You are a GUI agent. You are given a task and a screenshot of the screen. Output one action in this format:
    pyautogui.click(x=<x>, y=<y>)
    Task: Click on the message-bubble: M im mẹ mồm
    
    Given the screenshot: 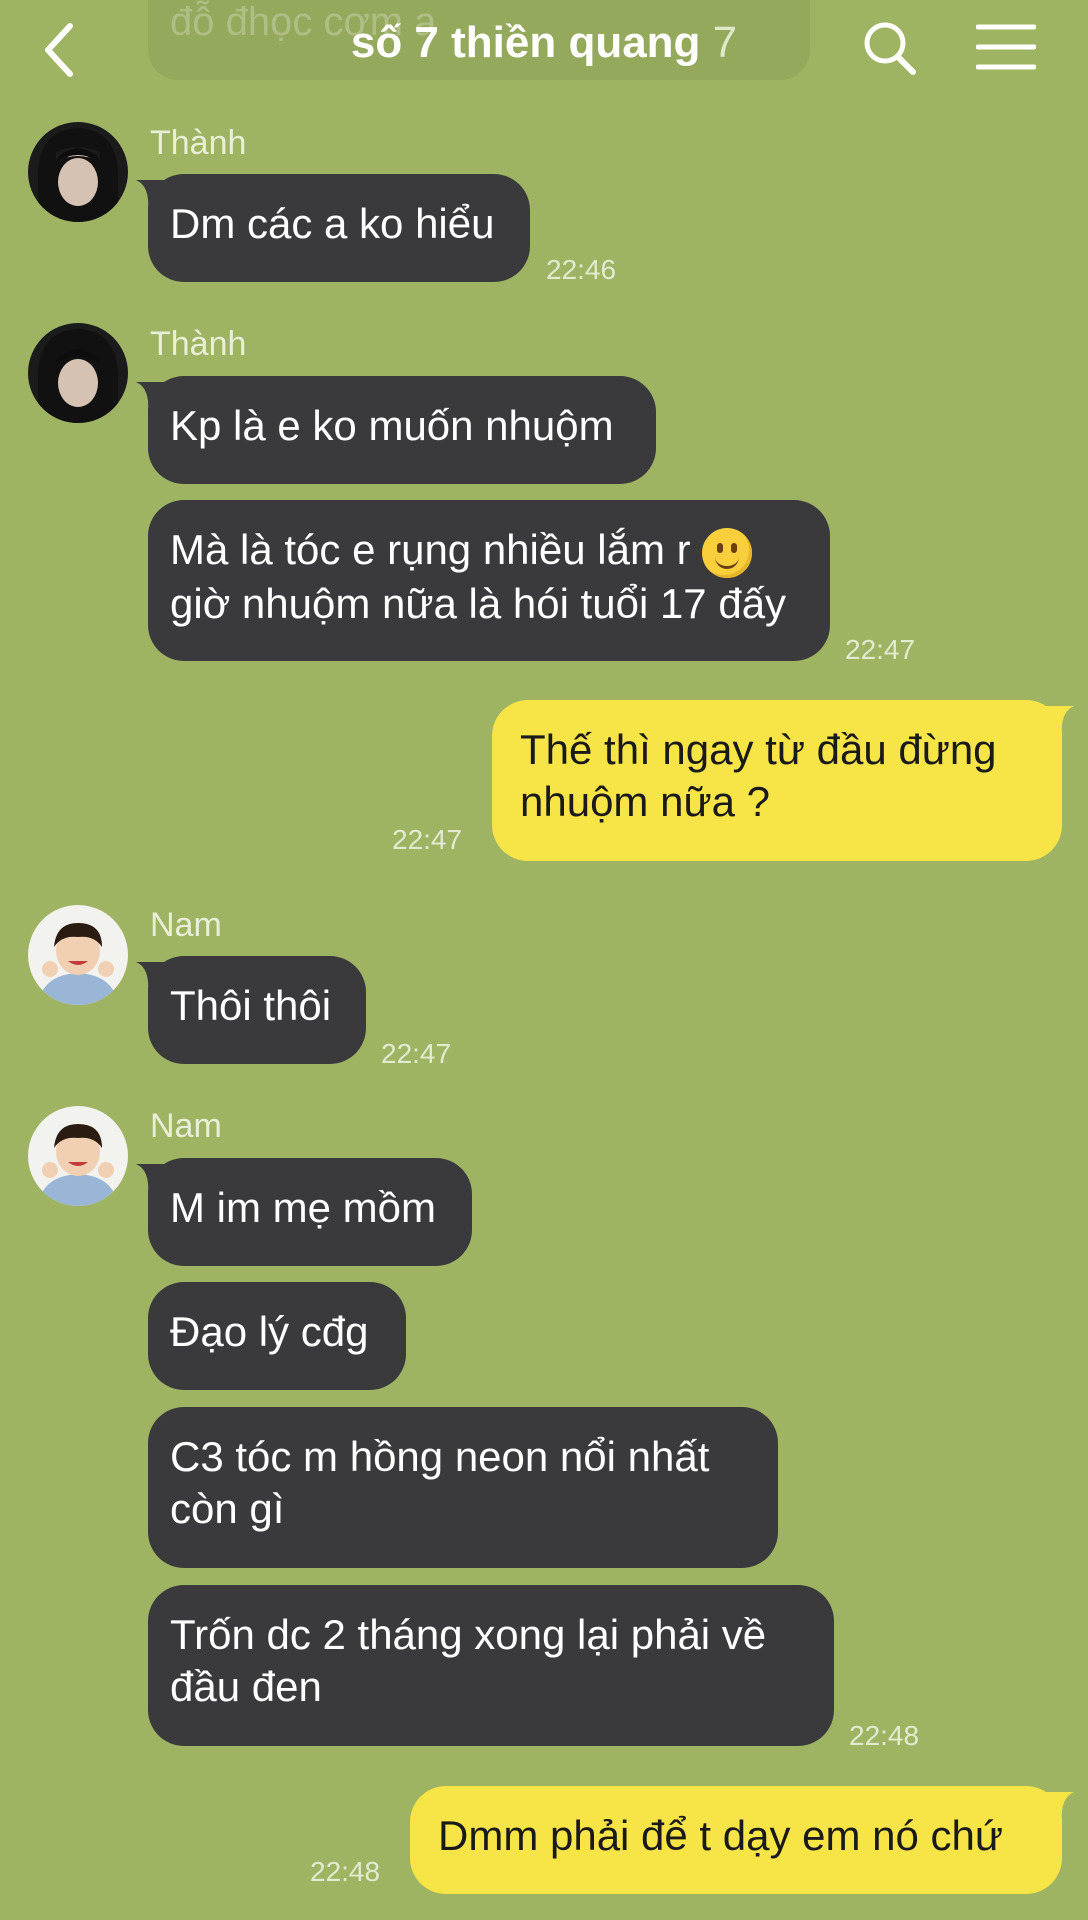 What is the action you would take?
    pyautogui.click(x=304, y=1212)
    